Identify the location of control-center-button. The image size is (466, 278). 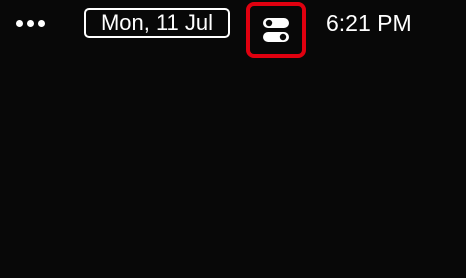
(276, 30).